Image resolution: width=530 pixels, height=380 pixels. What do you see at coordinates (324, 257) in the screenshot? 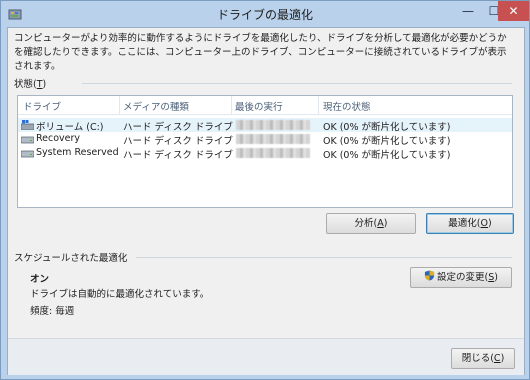
I see `schedule-separator` at bounding box center [324, 257].